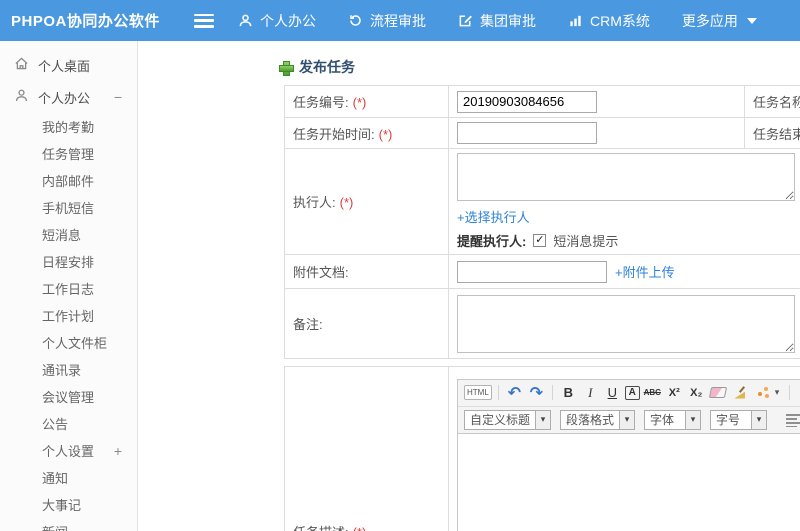 This screenshot has height=531, width=800. What do you see at coordinates (55, 526) in the screenshot?
I see `sidebar-item-label: 新闻` at bounding box center [55, 526].